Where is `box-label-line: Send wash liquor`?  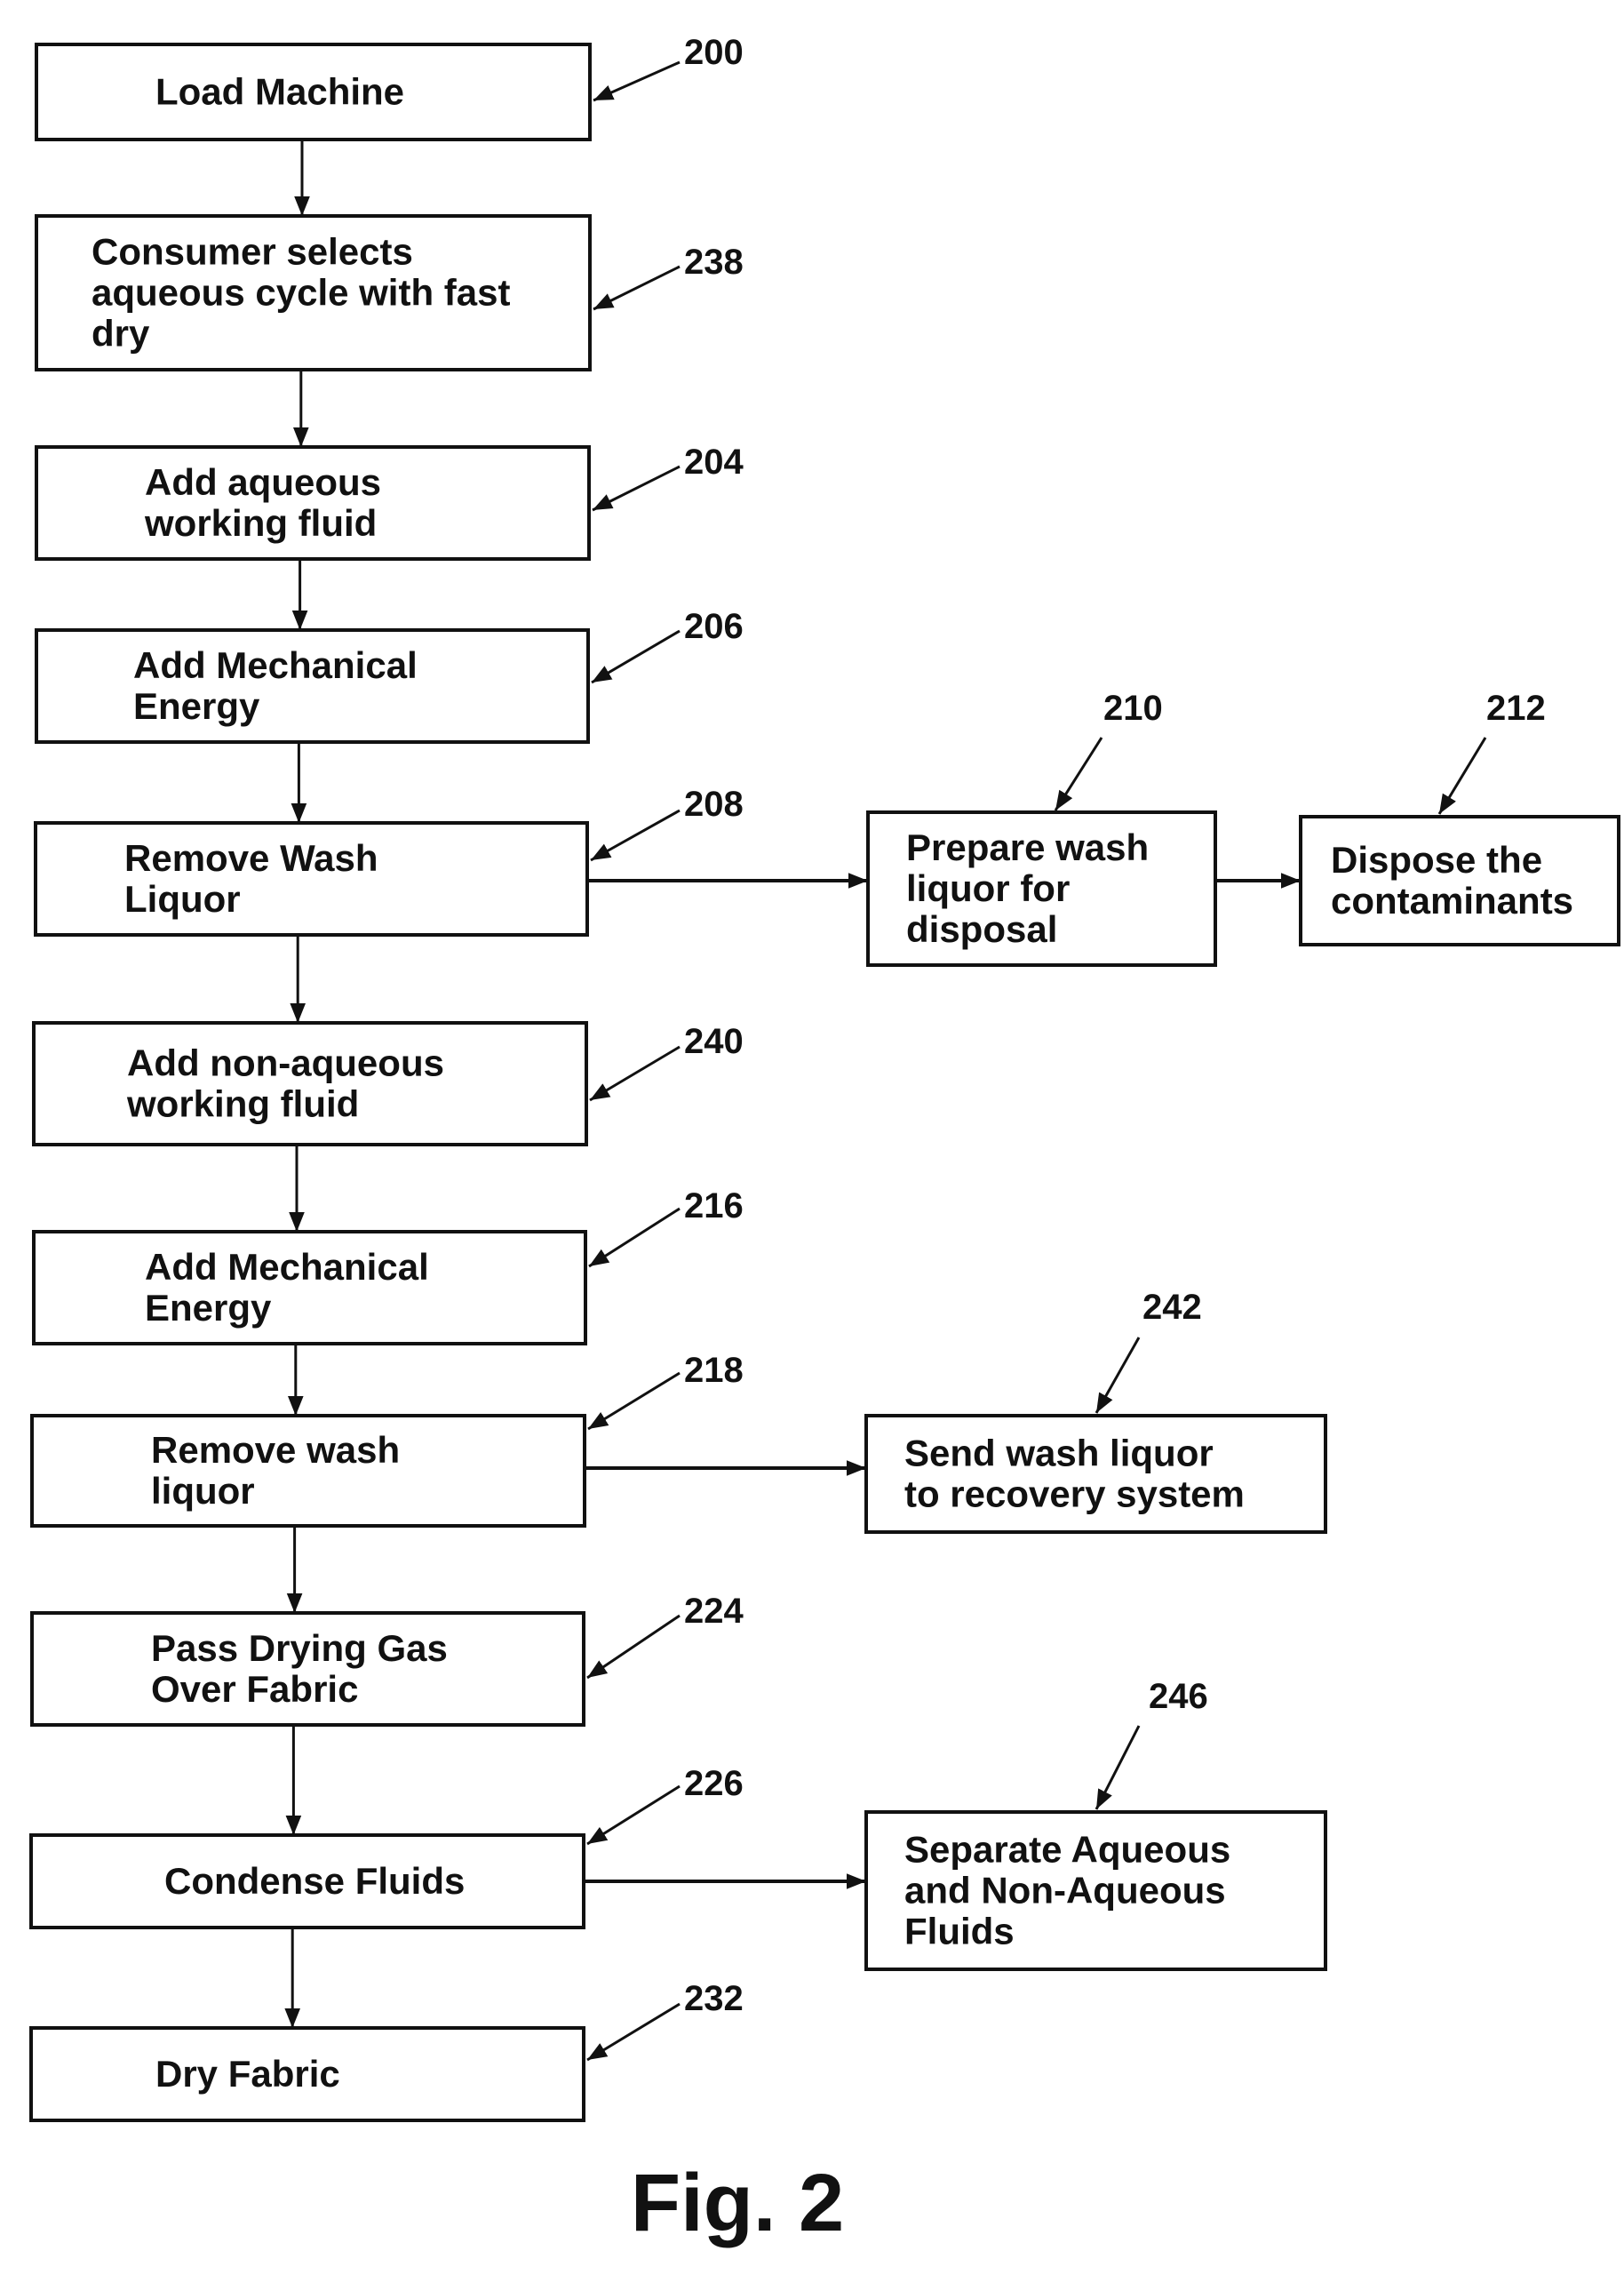 box-label-line: Send wash liquor is located at coordinates (1059, 1453).